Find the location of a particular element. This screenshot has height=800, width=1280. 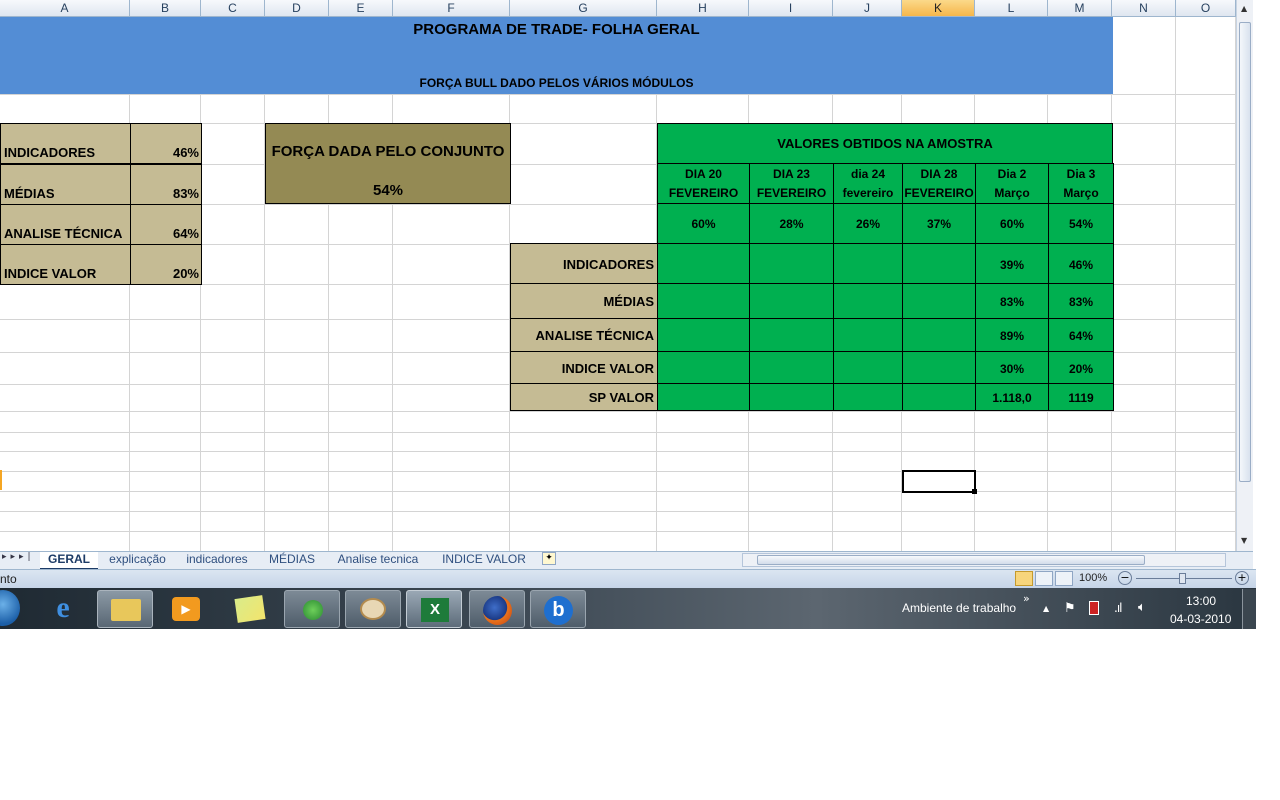

date-line1: Dia 2 is located at coordinates (1012, 174).